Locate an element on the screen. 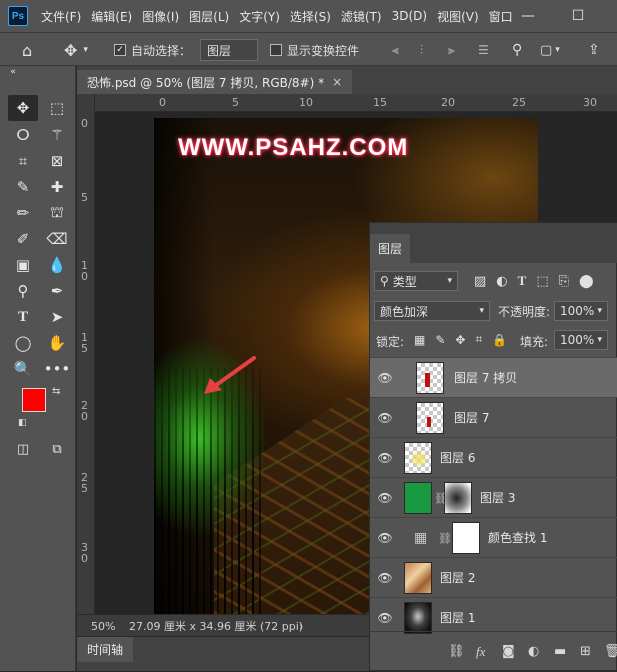 This screenshot has height=672, width=617. layer-row: 👁 图层 7 拷贝 is located at coordinates (493, 377).